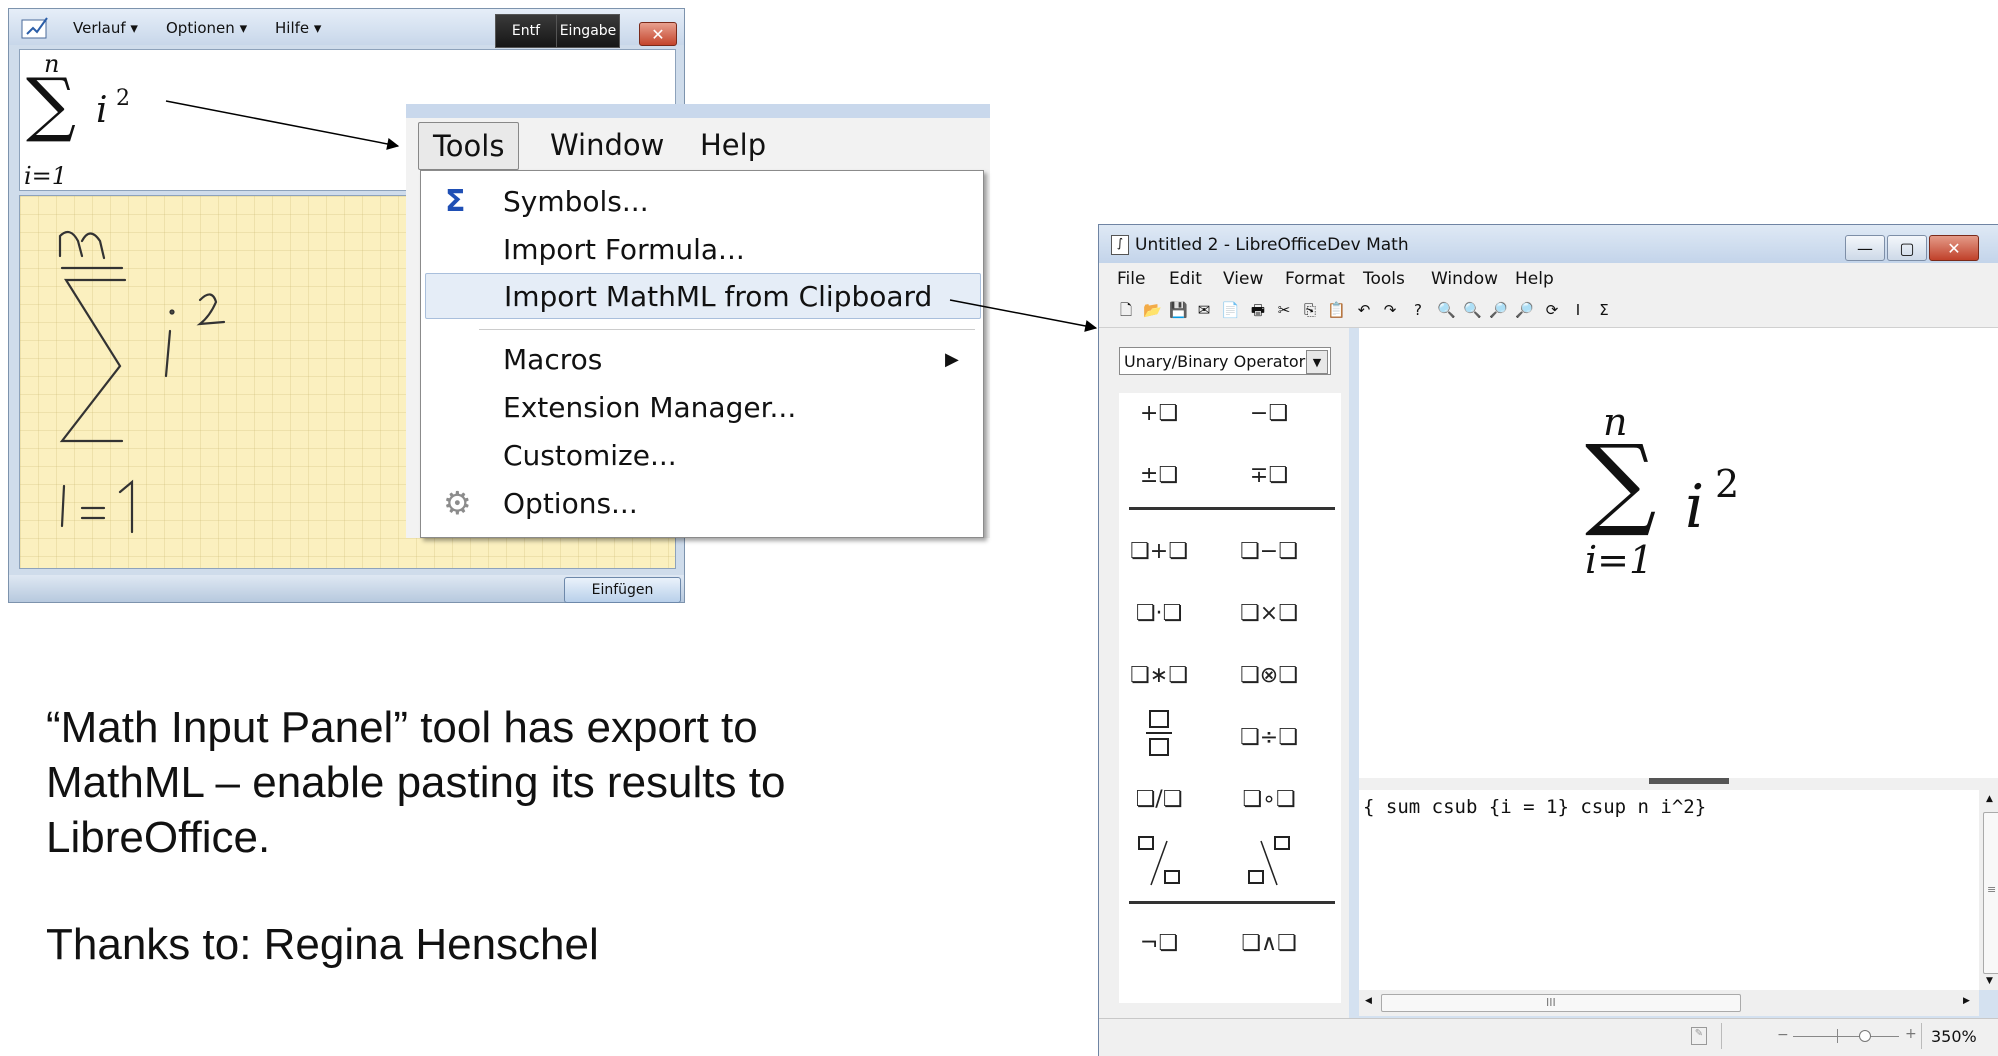 The image size is (1998, 1056). Describe the element at coordinates (1152, 310) in the screenshot. I see `open-folder-icon: 📂` at that location.